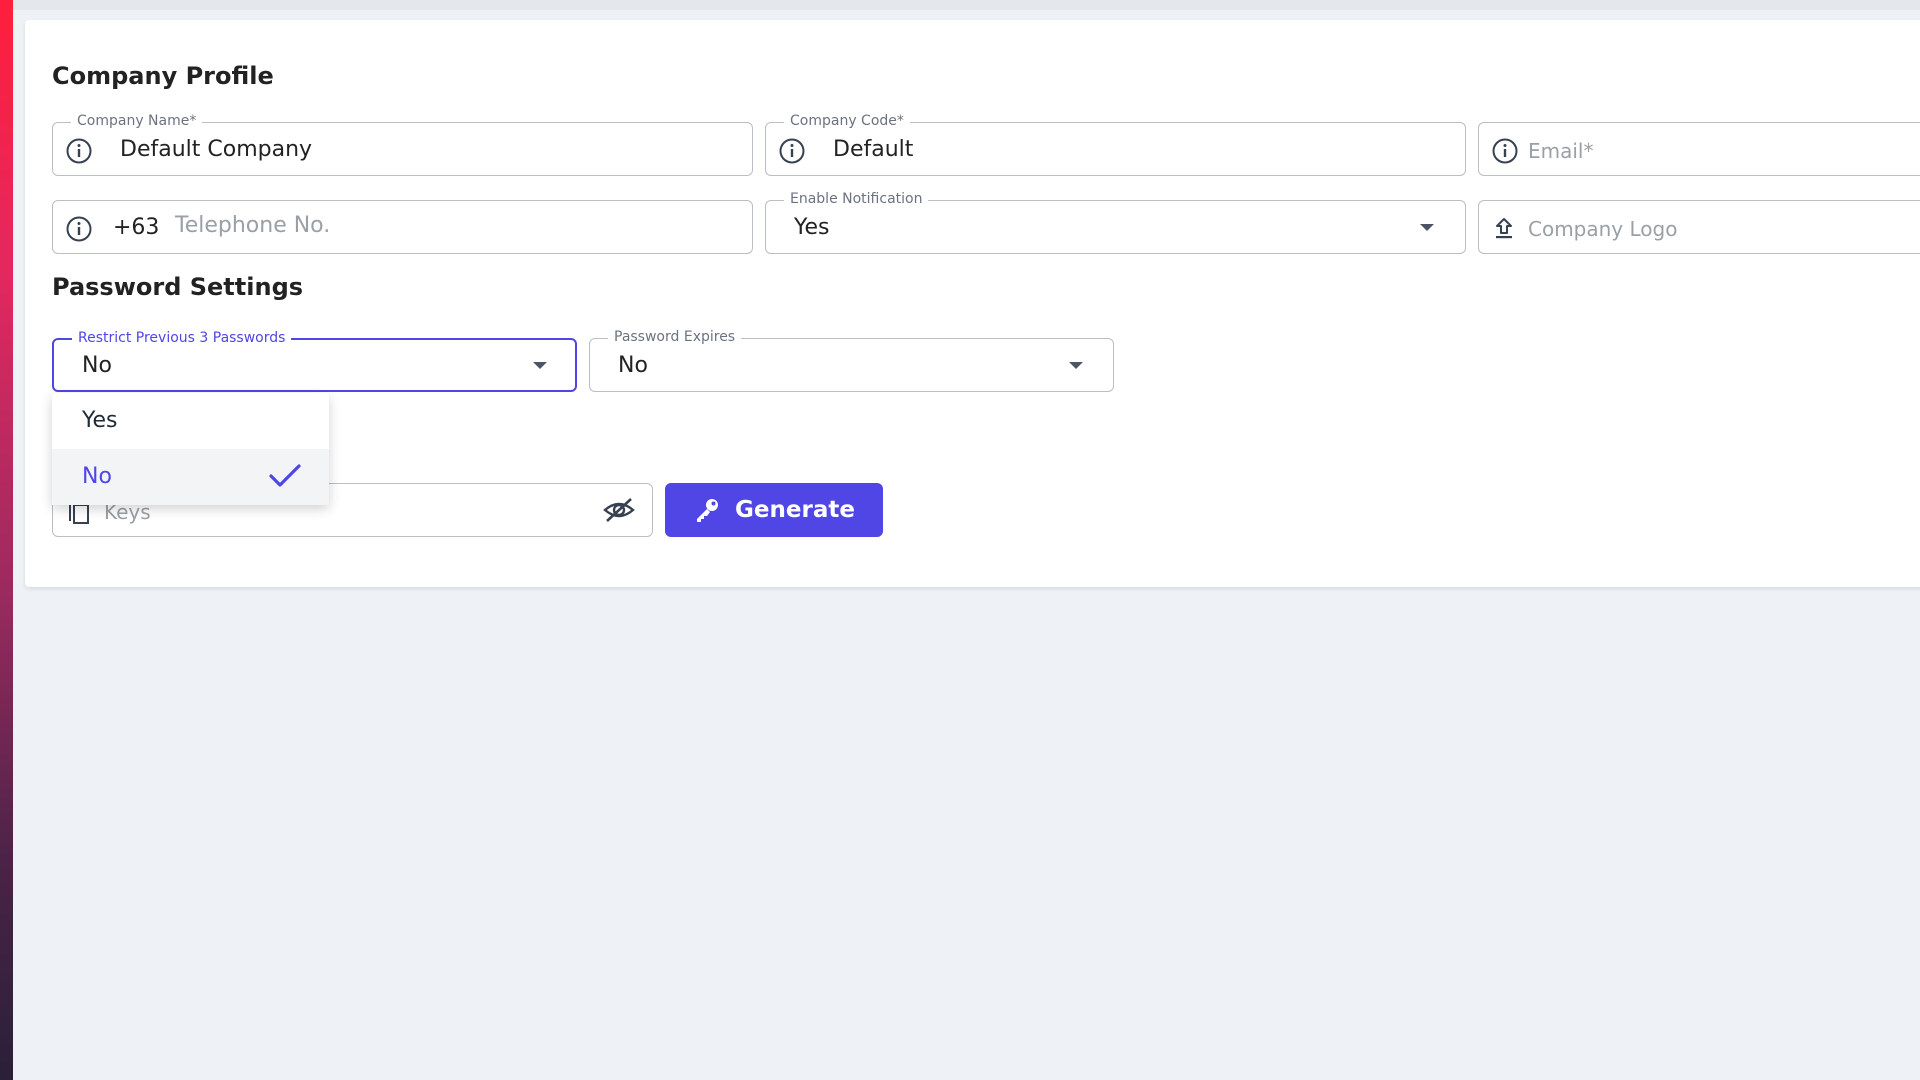  I want to click on checkmark-icon, so click(285, 476).